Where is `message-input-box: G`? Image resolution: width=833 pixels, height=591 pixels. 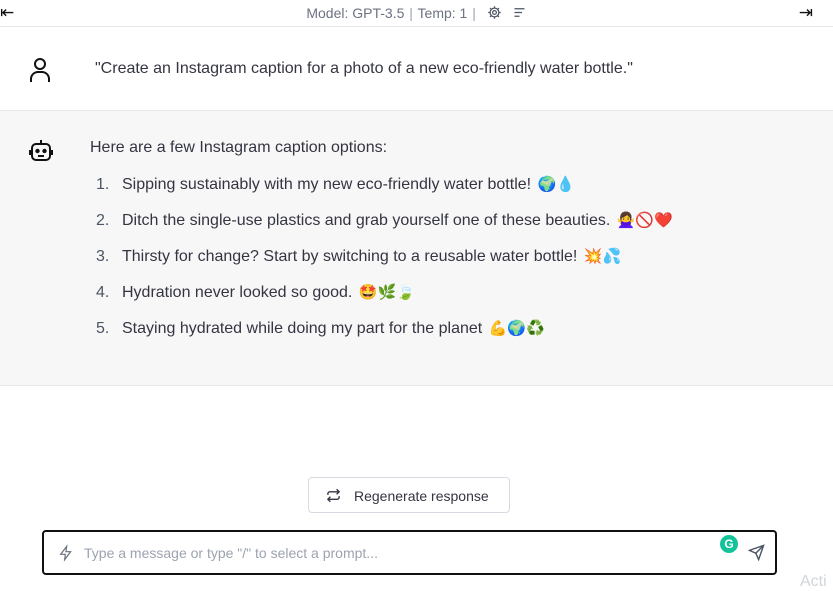 message-input-box: G is located at coordinates (409, 552).